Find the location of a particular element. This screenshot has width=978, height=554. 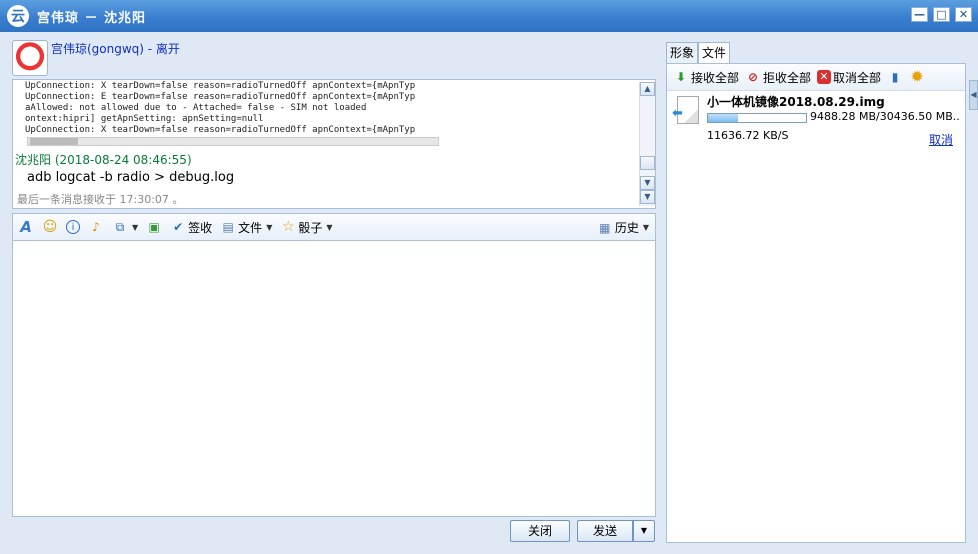

window-title: 宫伟琼 － 沈兆阳 is located at coordinates (92, 18).